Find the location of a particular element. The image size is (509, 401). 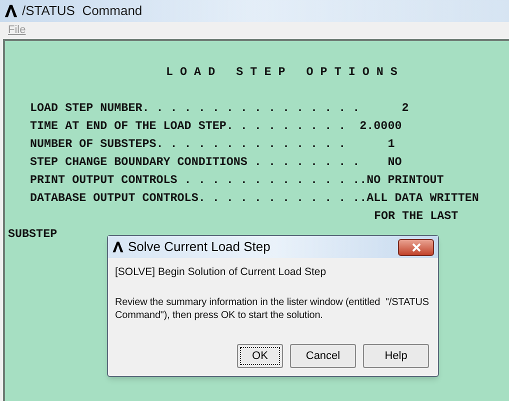

dialog-button: Cancel is located at coordinates (323, 356).